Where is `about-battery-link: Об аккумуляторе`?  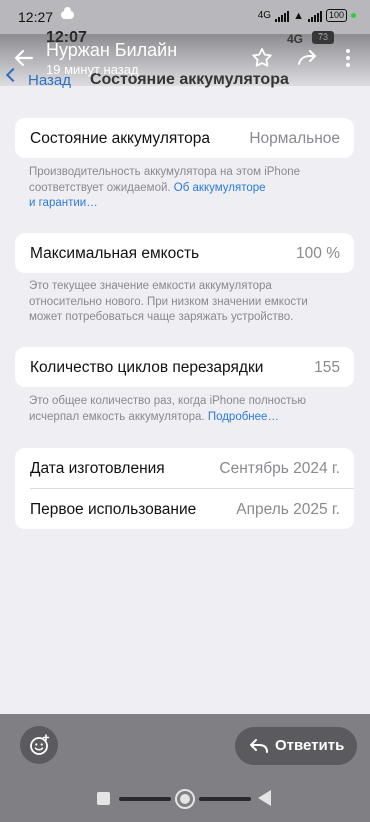 about-battery-link: Об аккумуляторе is located at coordinates (220, 188).